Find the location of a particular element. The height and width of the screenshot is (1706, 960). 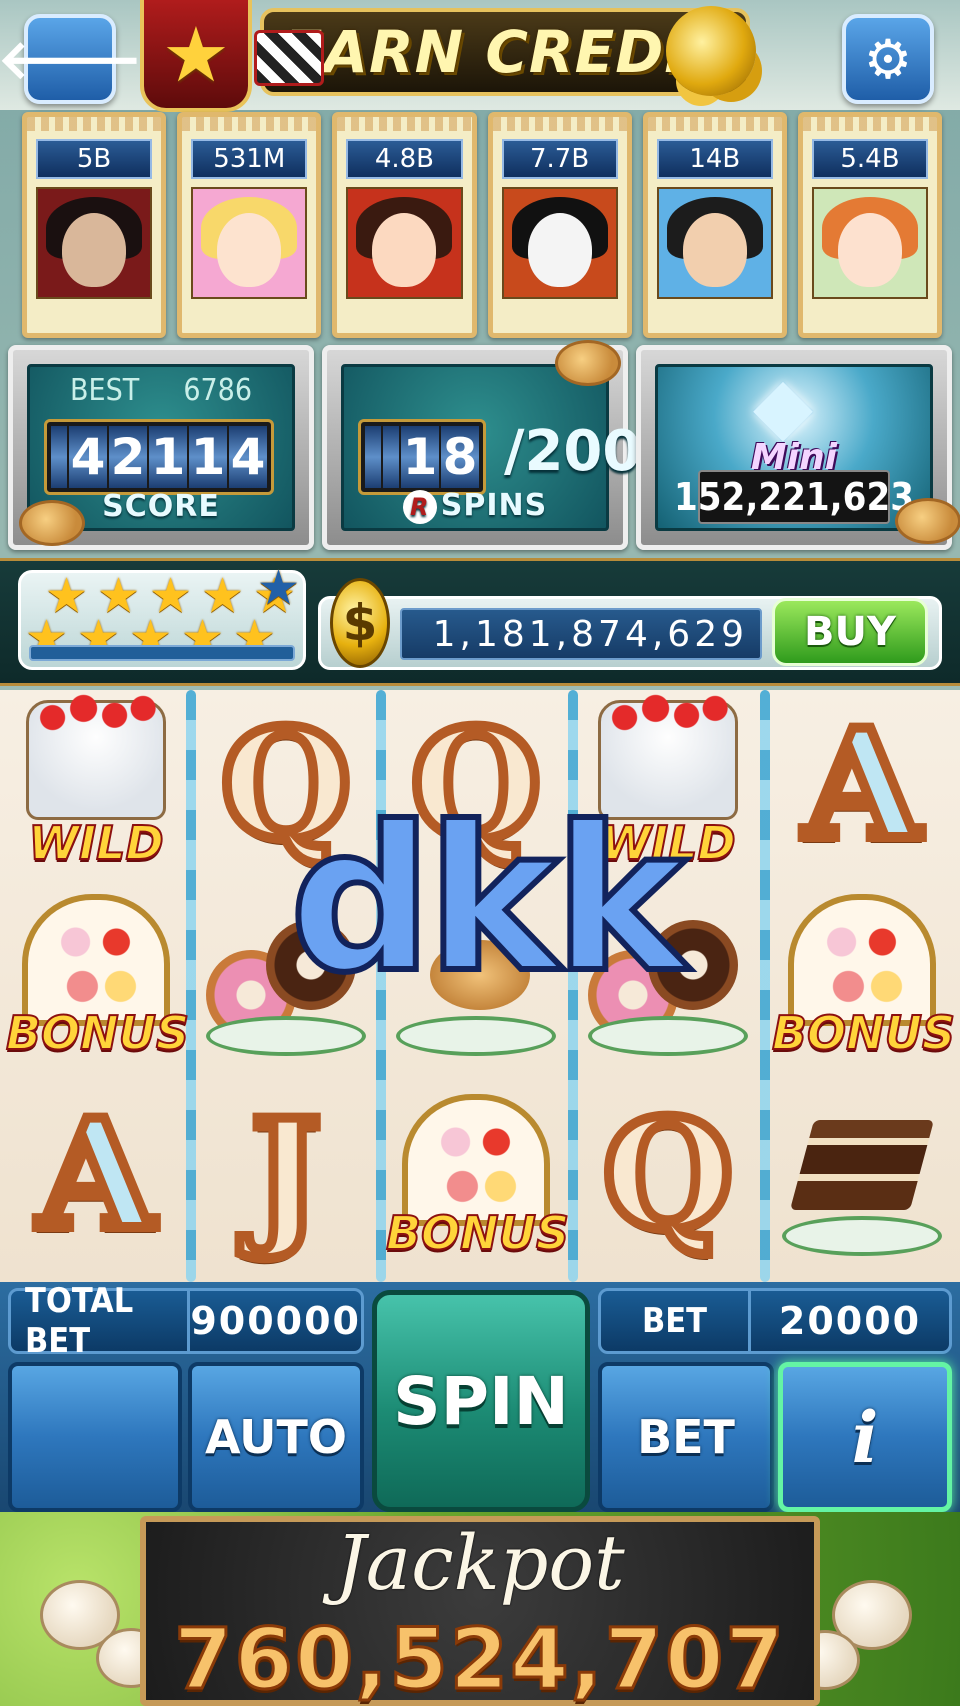

cake-slice-symbol is located at coordinates (862, 1175).